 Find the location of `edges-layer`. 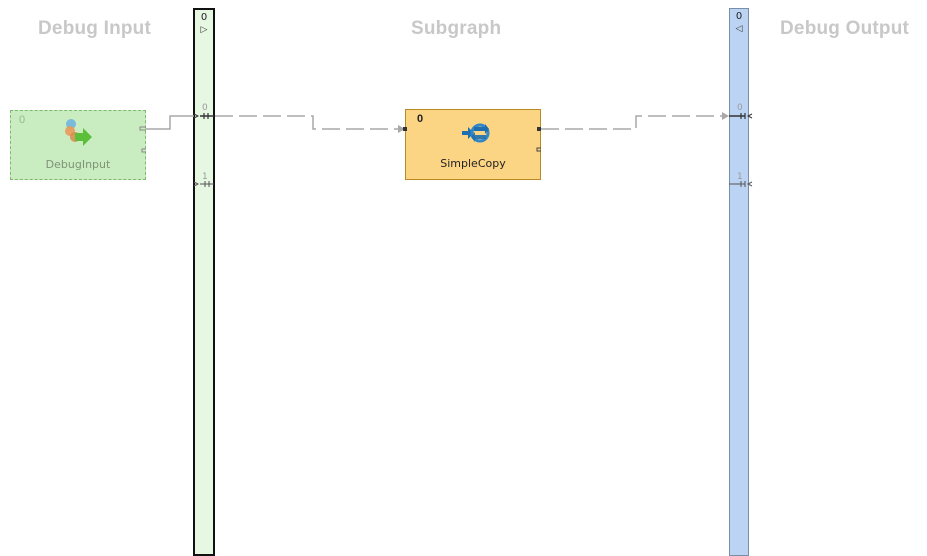

edges-layer is located at coordinates (446, 149).